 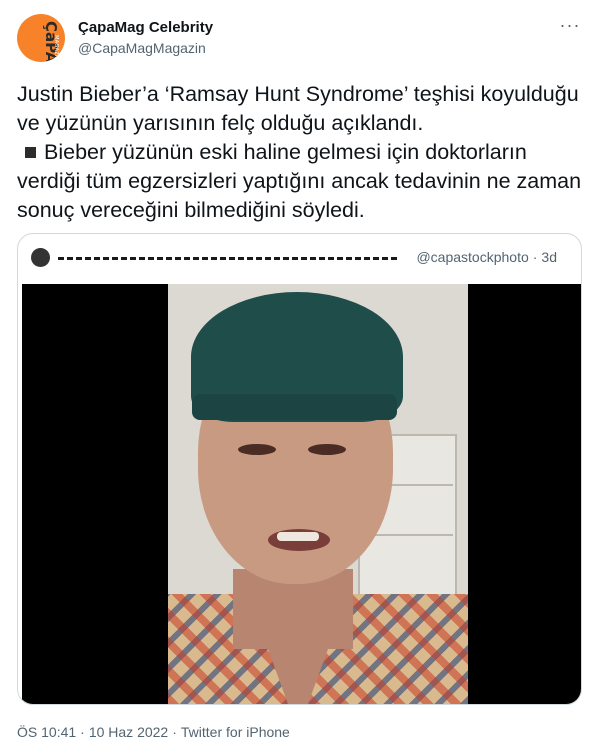 I want to click on square-bullet-icon, so click(x=30, y=152).